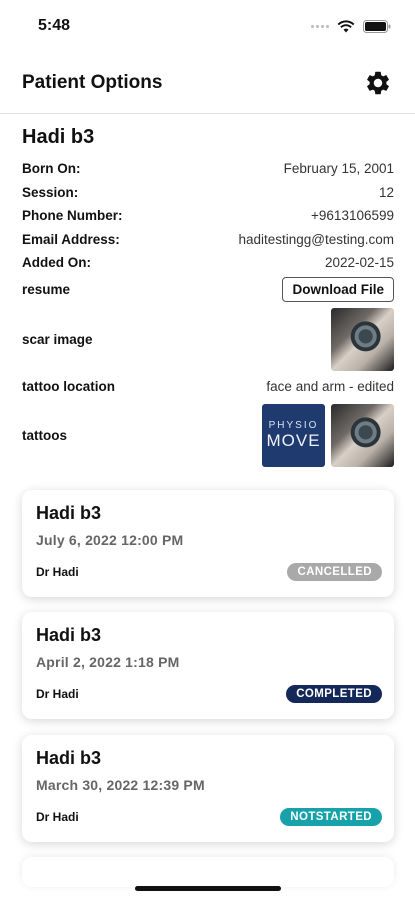  What do you see at coordinates (71, 239) in the screenshot?
I see `email-label: Email Address:` at bounding box center [71, 239].